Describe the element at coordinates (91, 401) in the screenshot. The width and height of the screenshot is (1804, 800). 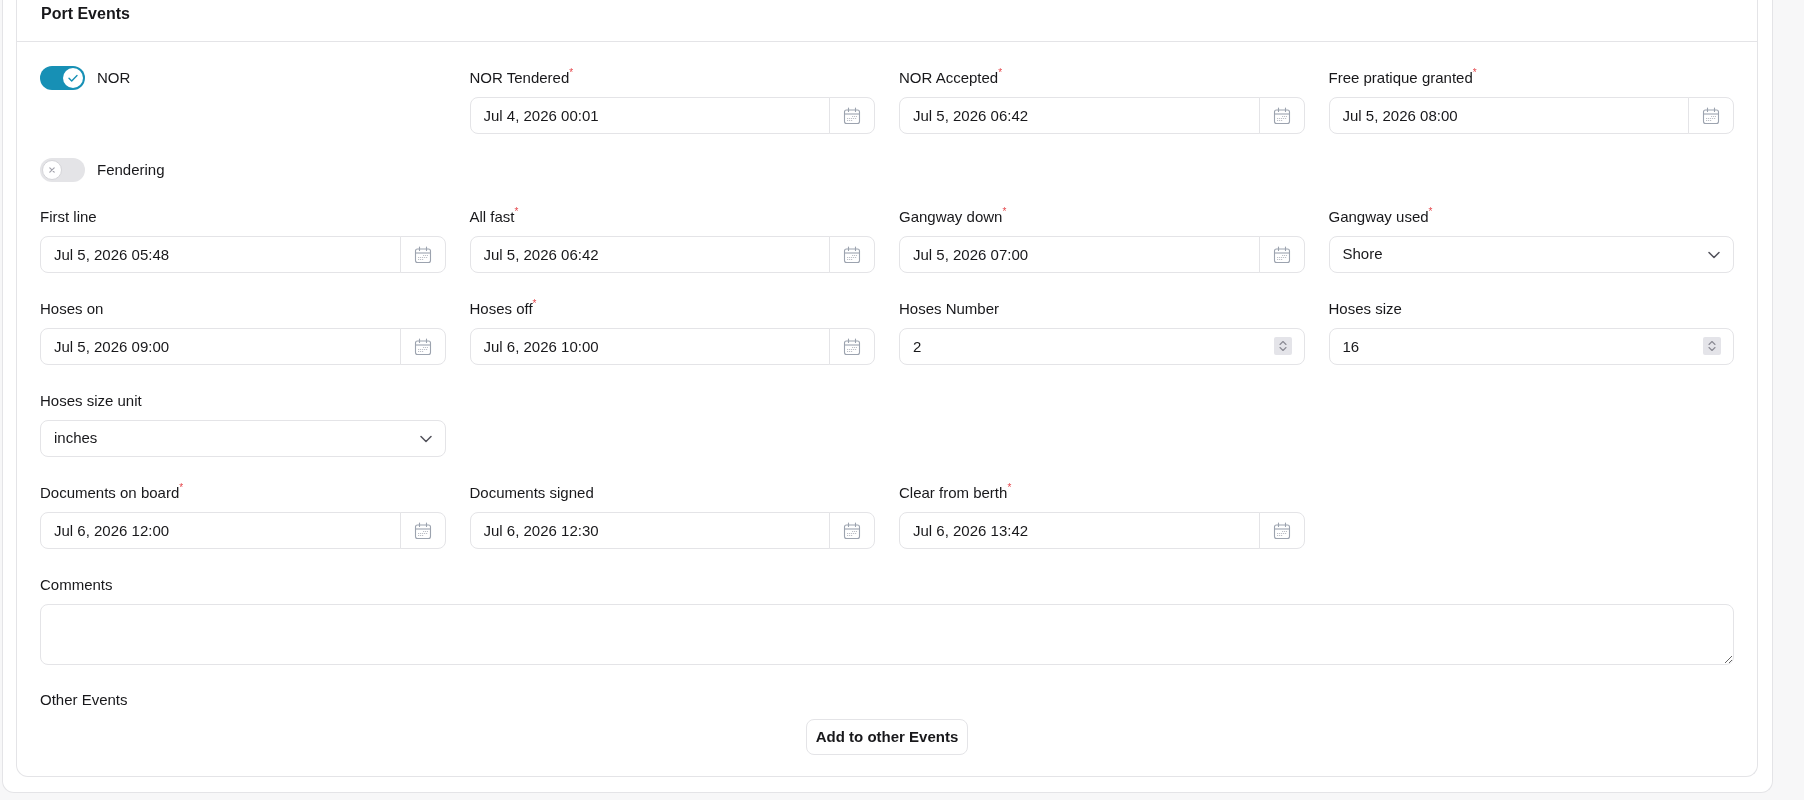
I see `field-label: Hoses size unit` at that location.